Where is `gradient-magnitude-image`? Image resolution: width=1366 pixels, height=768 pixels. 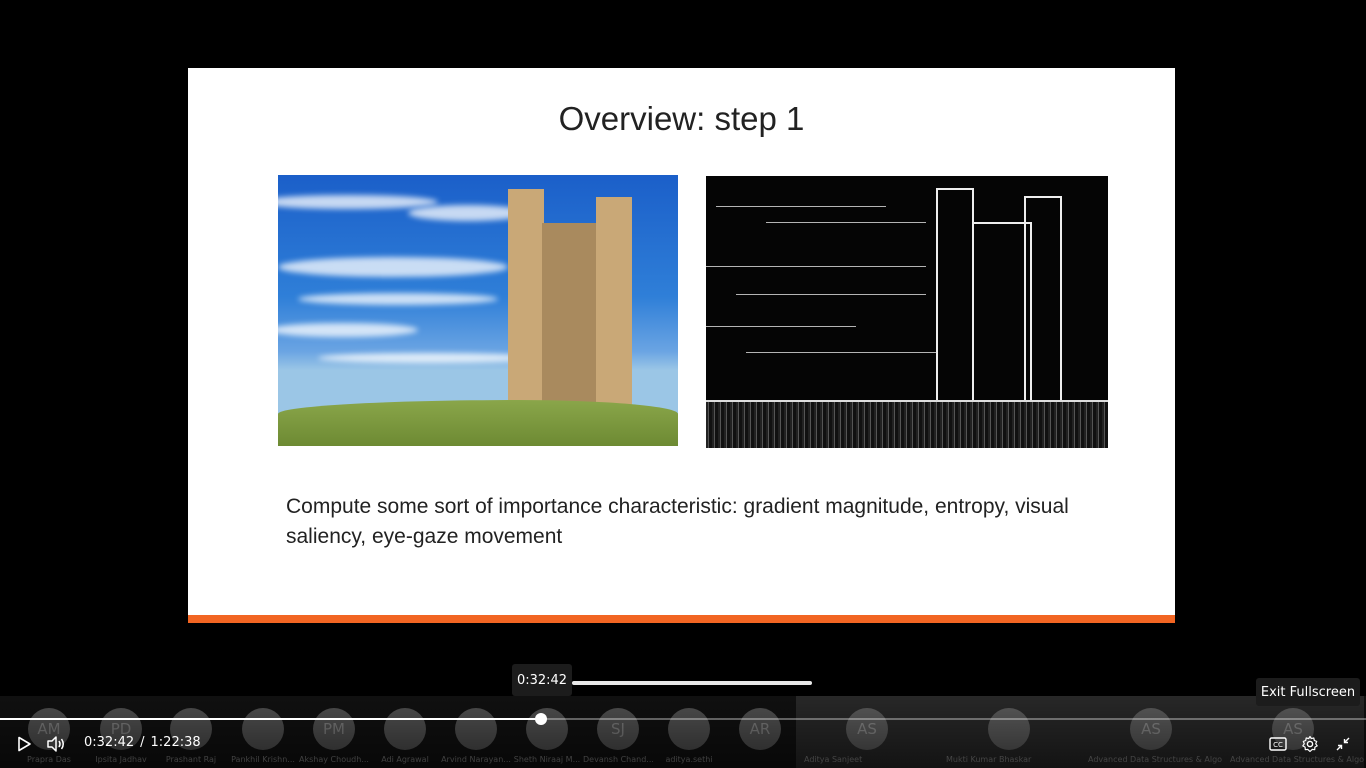 gradient-magnitude-image is located at coordinates (907, 312).